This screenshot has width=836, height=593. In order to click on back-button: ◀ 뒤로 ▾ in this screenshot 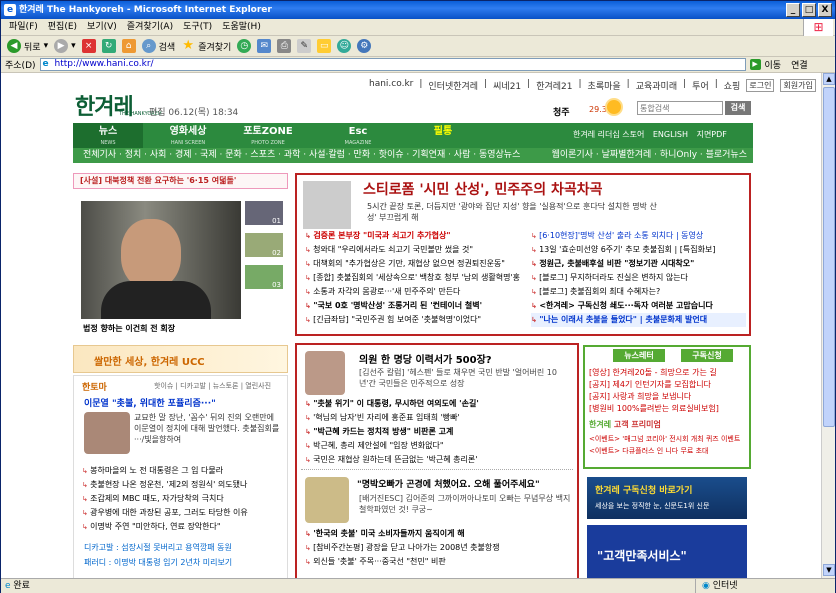, I will do `click(27, 46)`.